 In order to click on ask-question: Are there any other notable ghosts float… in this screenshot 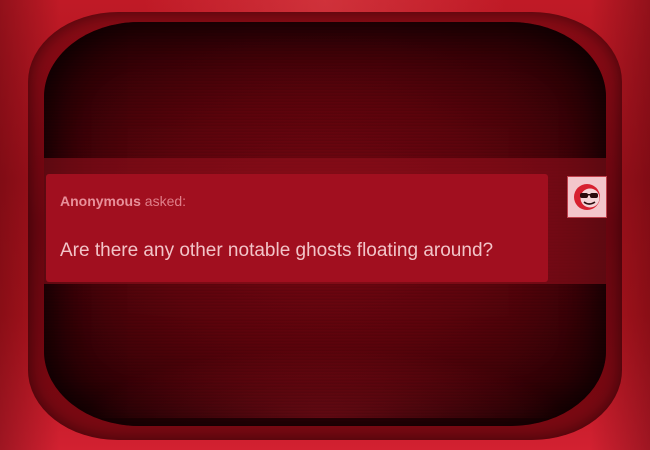, I will do `click(277, 250)`.